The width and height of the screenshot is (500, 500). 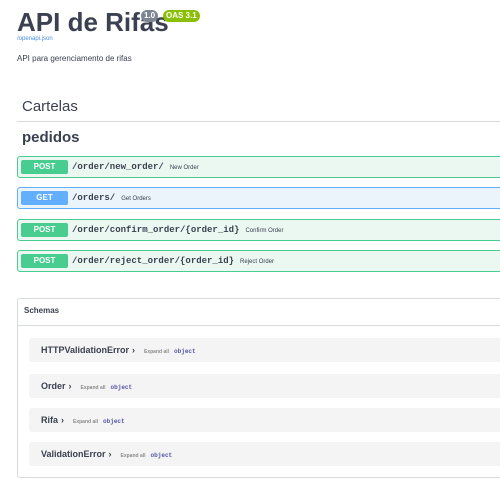 I want to click on oas-badge: OAS 3.1, so click(x=181, y=16).